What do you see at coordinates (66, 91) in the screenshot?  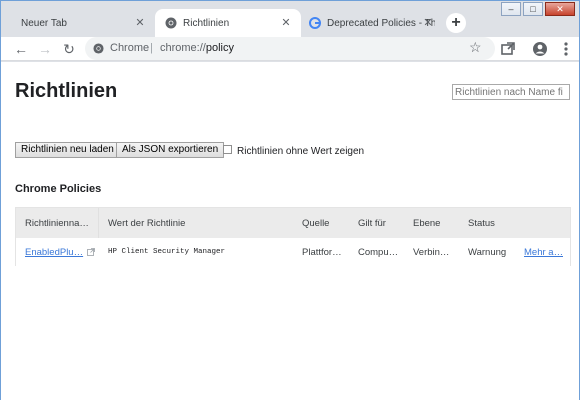 I see `page-title: Richtlinien` at bounding box center [66, 91].